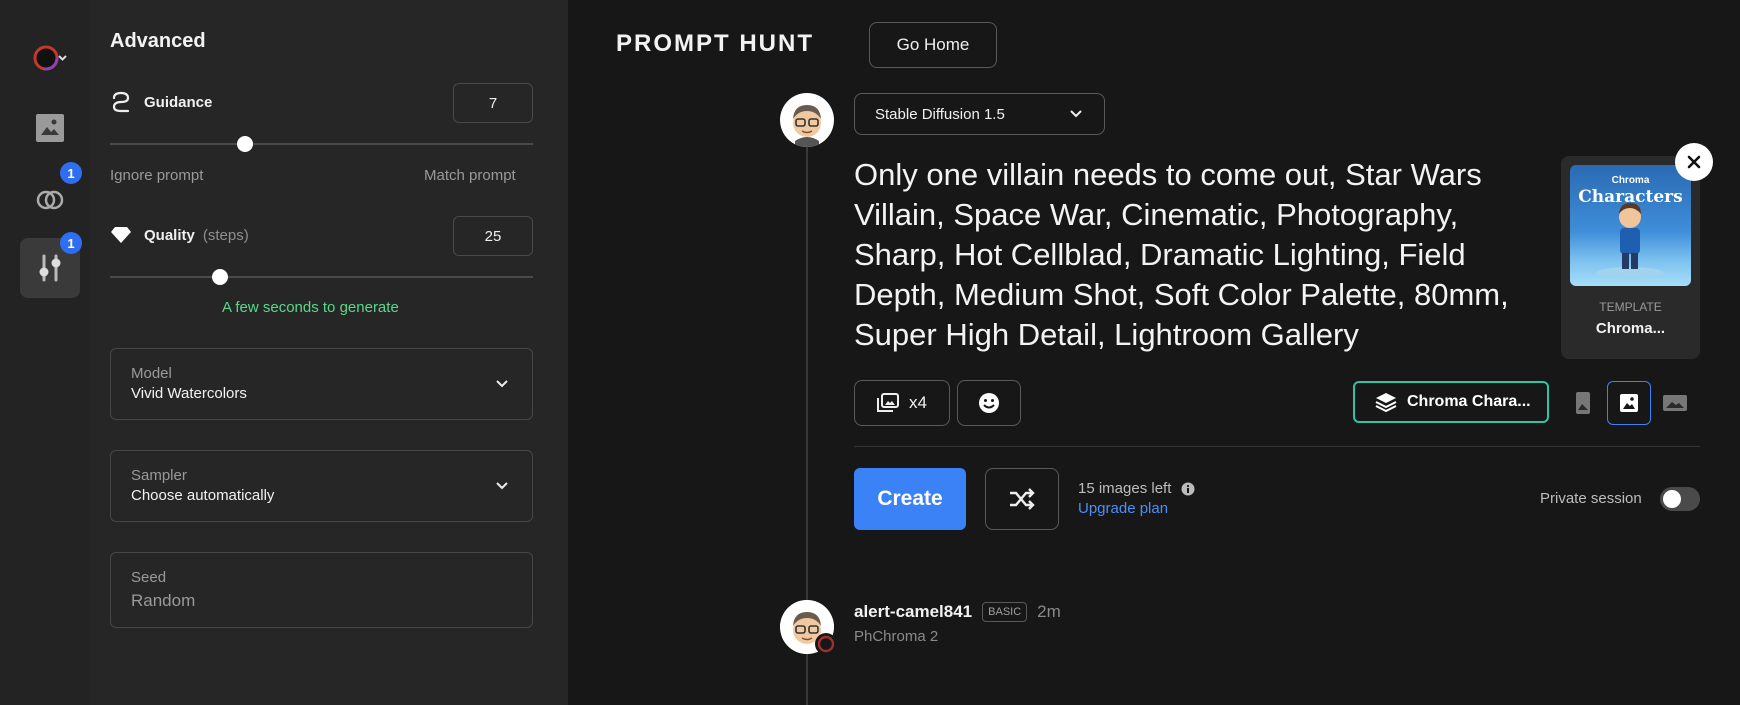  What do you see at coordinates (1005, 612) in the screenshot?
I see `plan-badge: BASIC` at bounding box center [1005, 612].